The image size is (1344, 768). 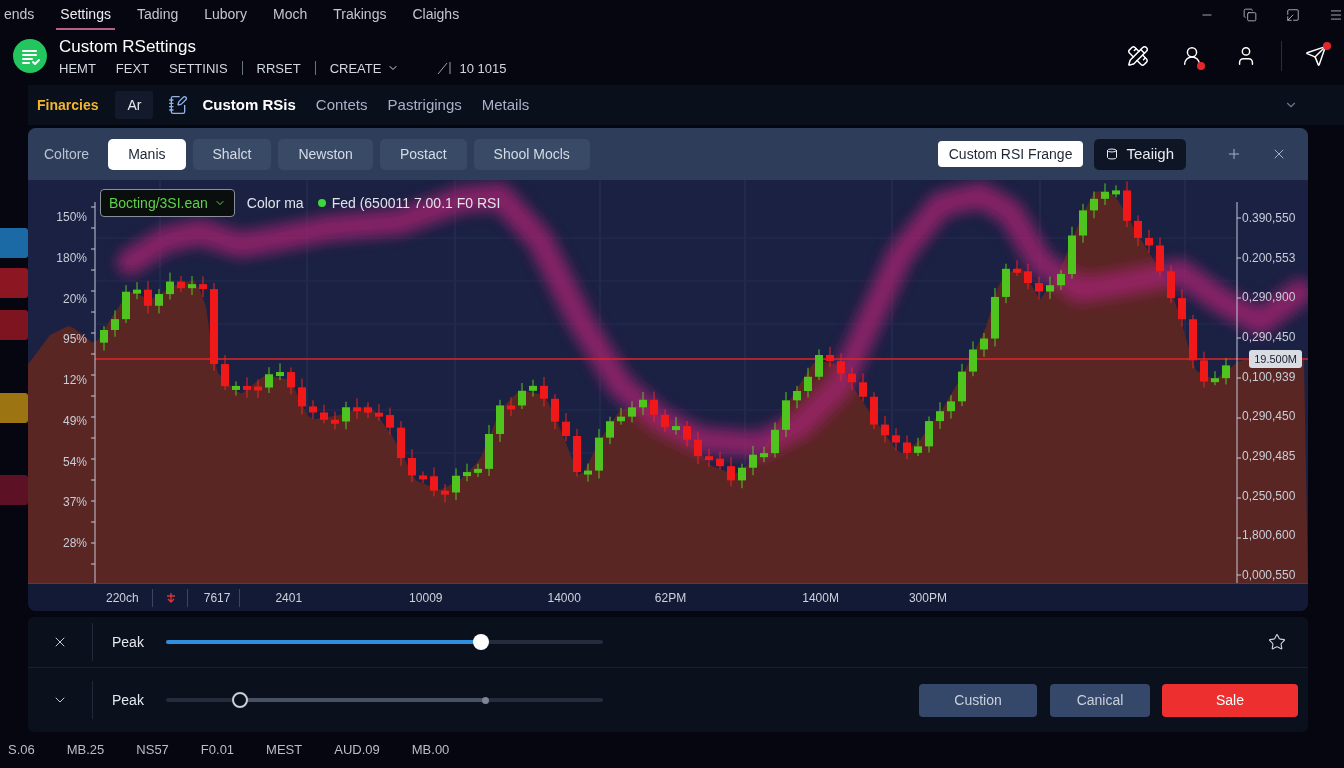 What do you see at coordinates (426, 598) in the screenshot?
I see `axis-label: 10009` at bounding box center [426, 598].